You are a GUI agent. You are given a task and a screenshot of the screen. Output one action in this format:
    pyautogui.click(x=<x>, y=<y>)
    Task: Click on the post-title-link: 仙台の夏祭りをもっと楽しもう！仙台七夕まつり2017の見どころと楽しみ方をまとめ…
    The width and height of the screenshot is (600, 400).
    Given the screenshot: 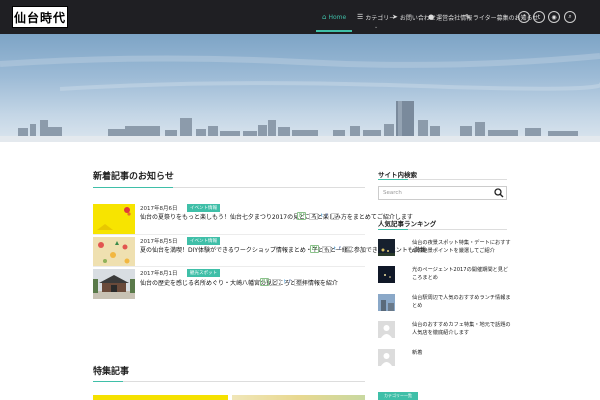 What is the action you would take?
    pyautogui.click(x=276, y=216)
    